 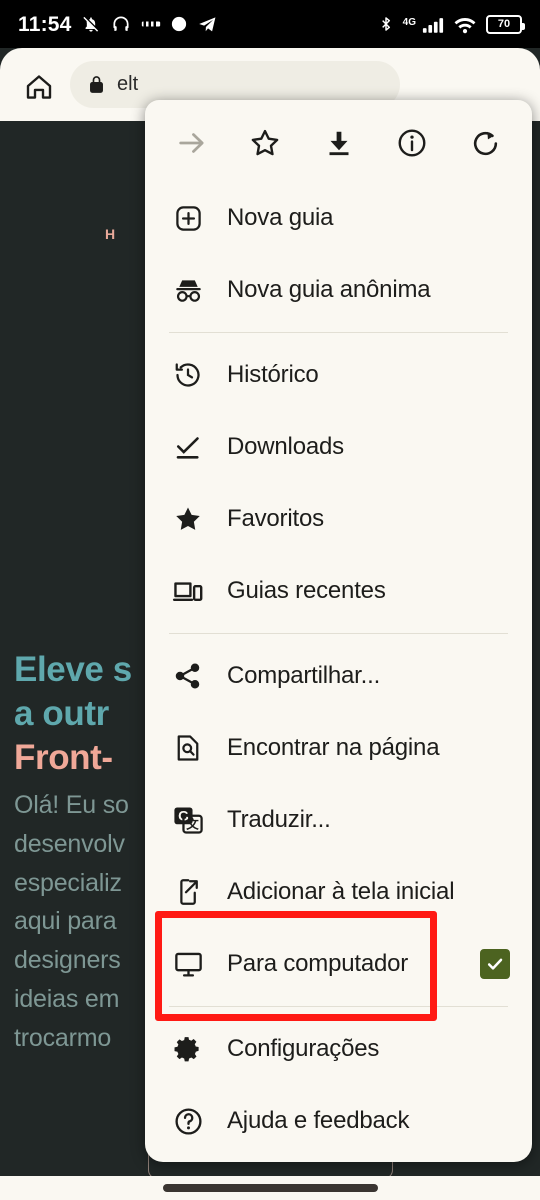 I want to click on menu-item-label: Adicionar à tela inicial, so click(x=341, y=891).